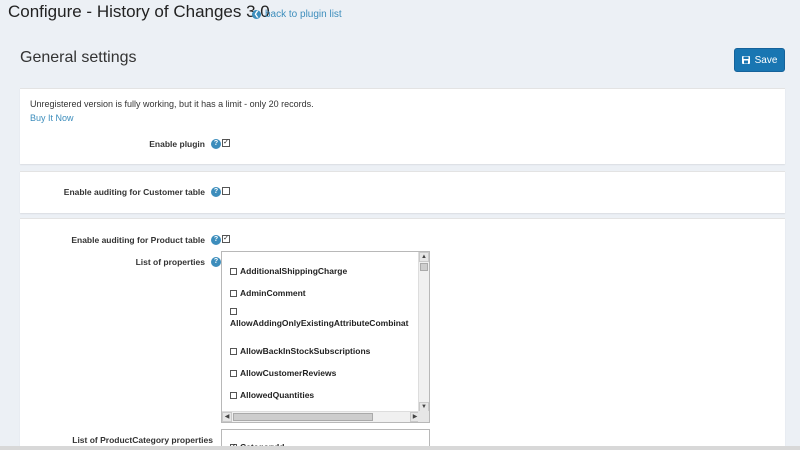  What do you see at coordinates (319, 318) in the screenshot?
I see `list-item: AllowAddingOnlyExistingAttributeCombinat` at bounding box center [319, 318].